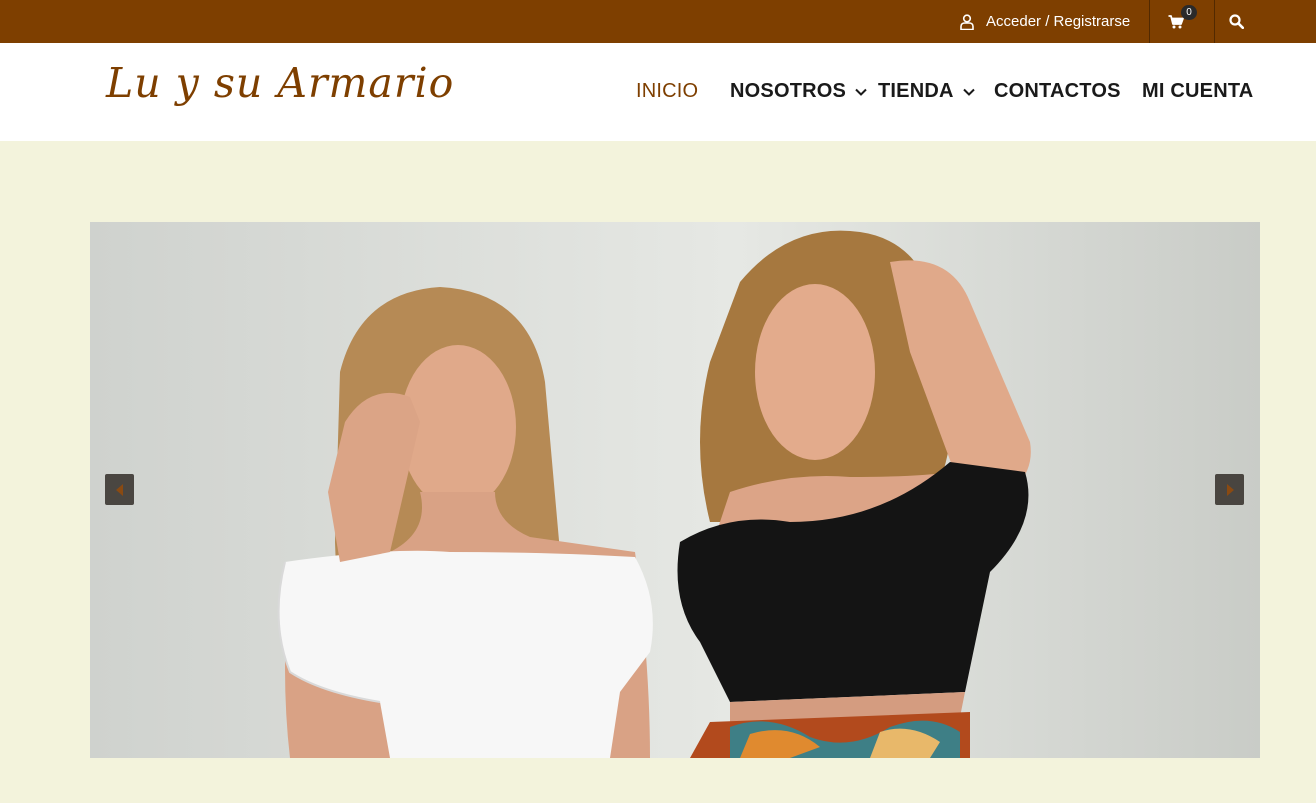  What do you see at coordinates (1183, 21) in the screenshot?
I see `cart-button: 0` at bounding box center [1183, 21].